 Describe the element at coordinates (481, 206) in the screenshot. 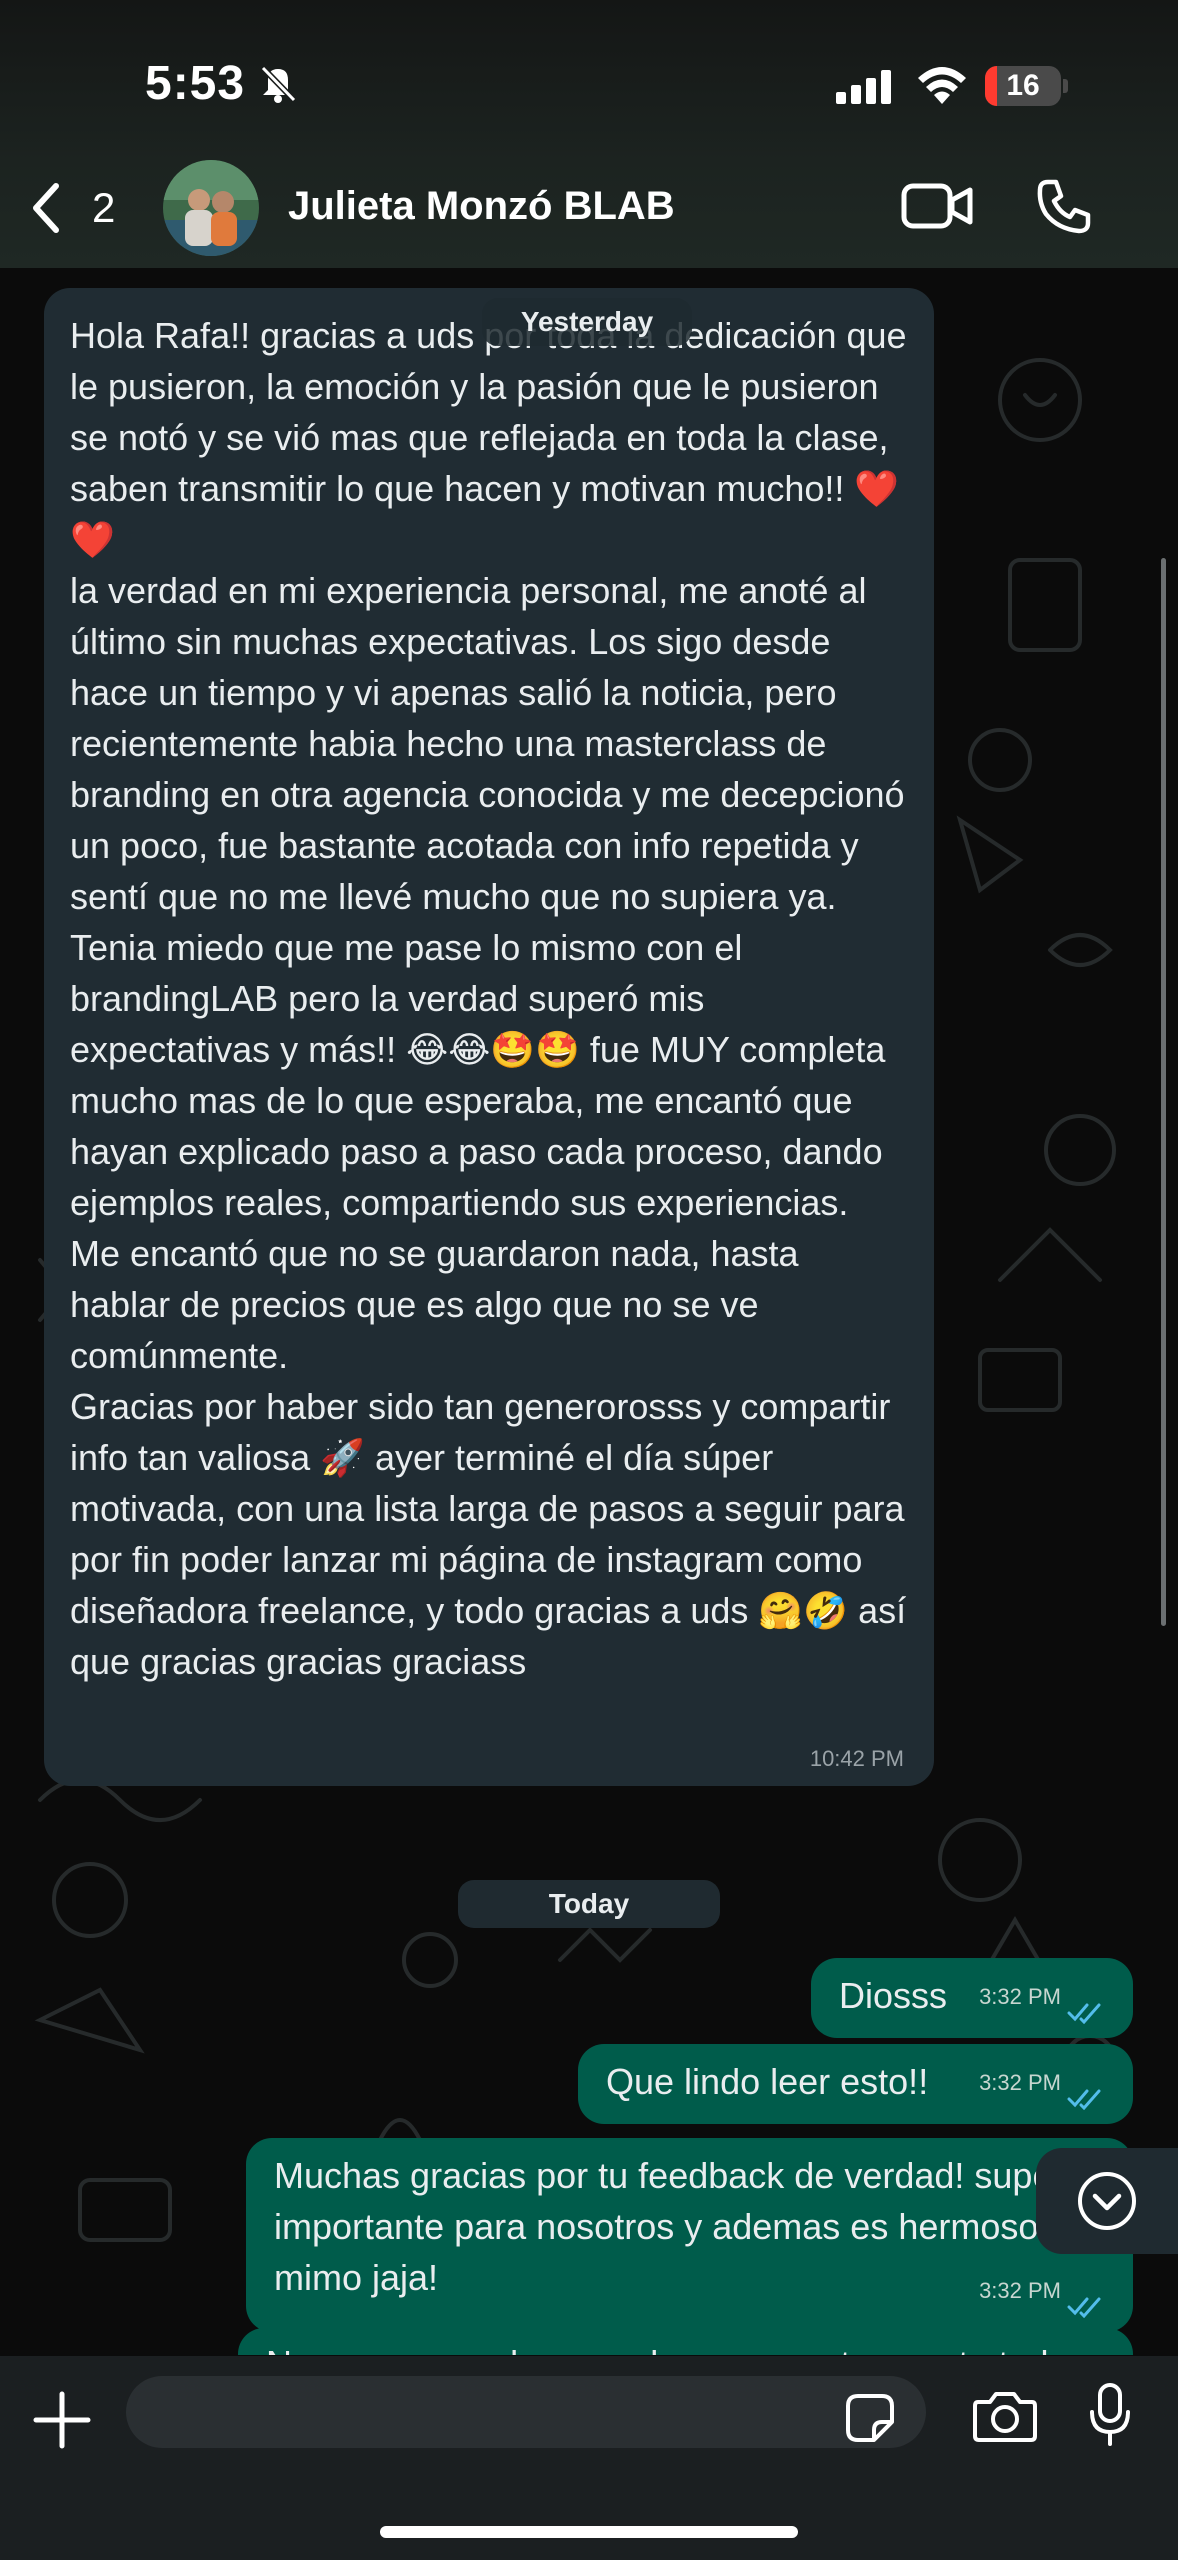

I see `contact-name: Julieta Monzó BLAB` at that location.